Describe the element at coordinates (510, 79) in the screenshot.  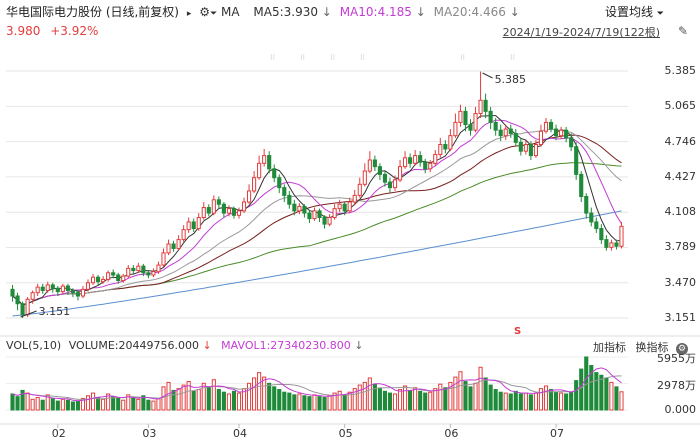
I see `high-annotation: 5.385` at that location.